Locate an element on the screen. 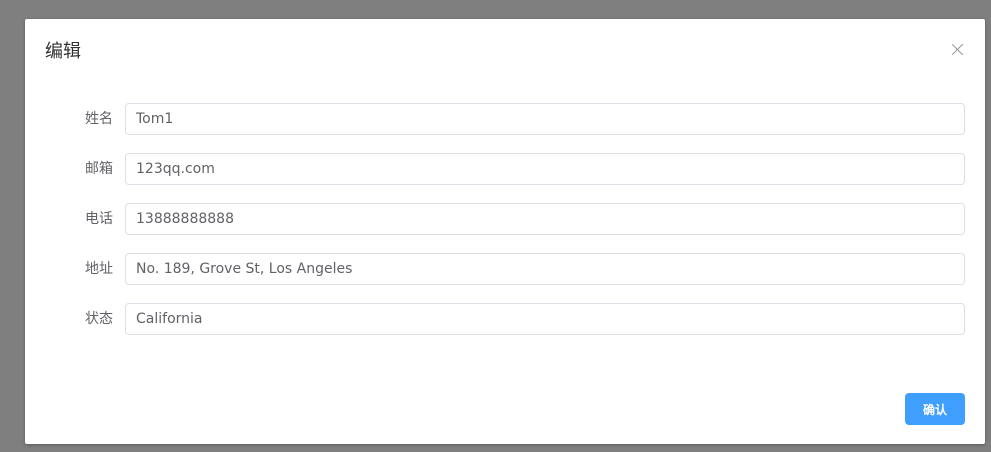 This screenshot has height=452, width=991. form-row-state: 状态 is located at coordinates (505, 319).